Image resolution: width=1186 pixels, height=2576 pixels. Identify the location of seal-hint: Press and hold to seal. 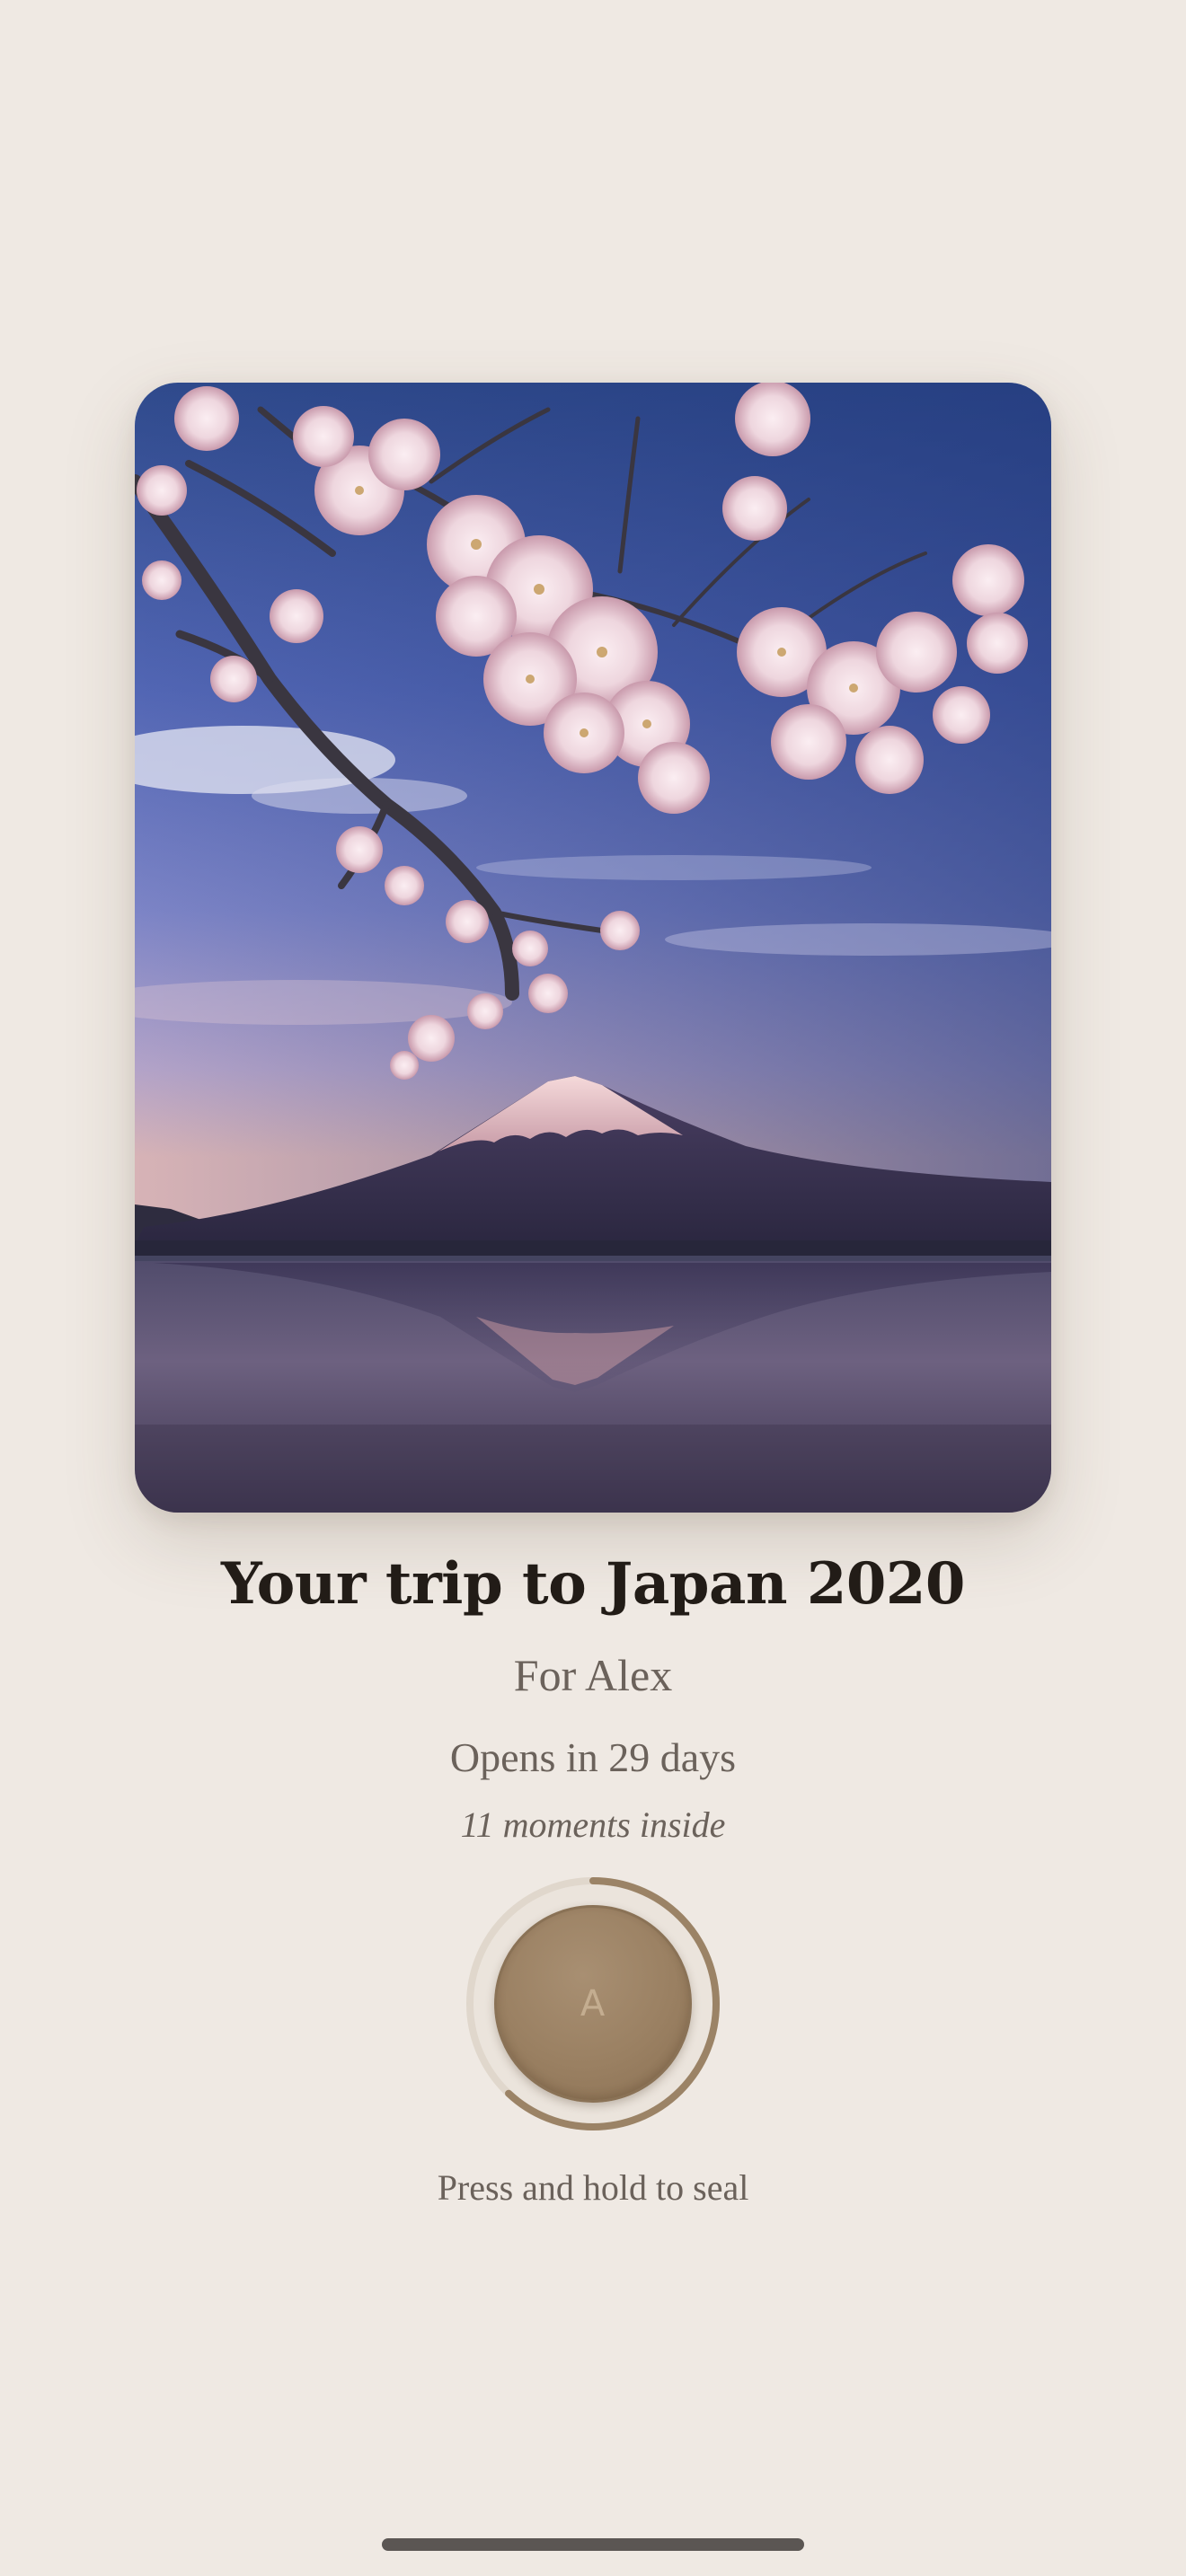
(593, 2187).